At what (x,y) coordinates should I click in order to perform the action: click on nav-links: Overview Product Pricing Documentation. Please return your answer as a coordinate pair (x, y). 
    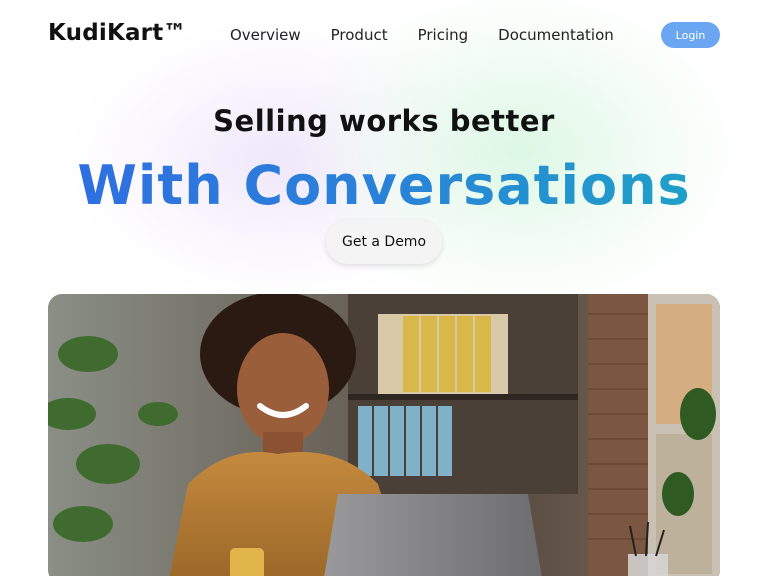
    Looking at the image, I should click on (422, 35).